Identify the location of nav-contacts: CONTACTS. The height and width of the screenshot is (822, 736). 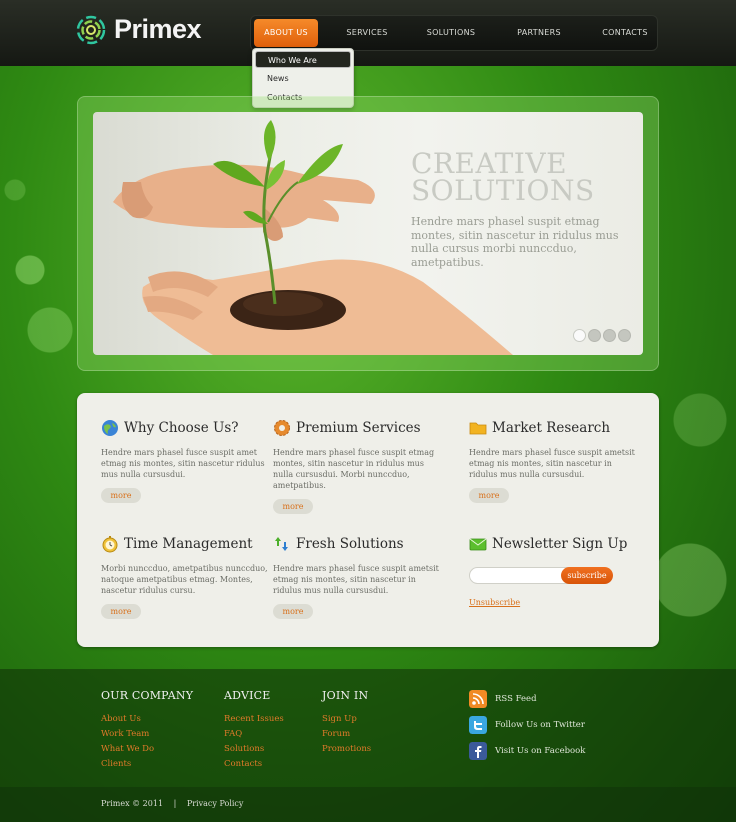
(625, 33).